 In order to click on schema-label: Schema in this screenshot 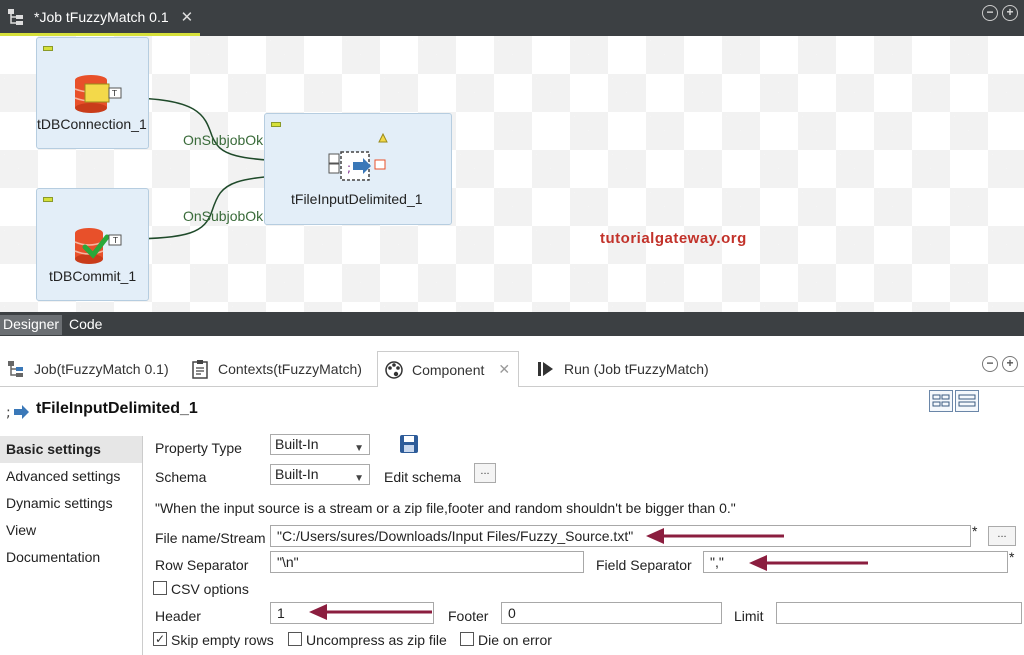, I will do `click(181, 477)`.